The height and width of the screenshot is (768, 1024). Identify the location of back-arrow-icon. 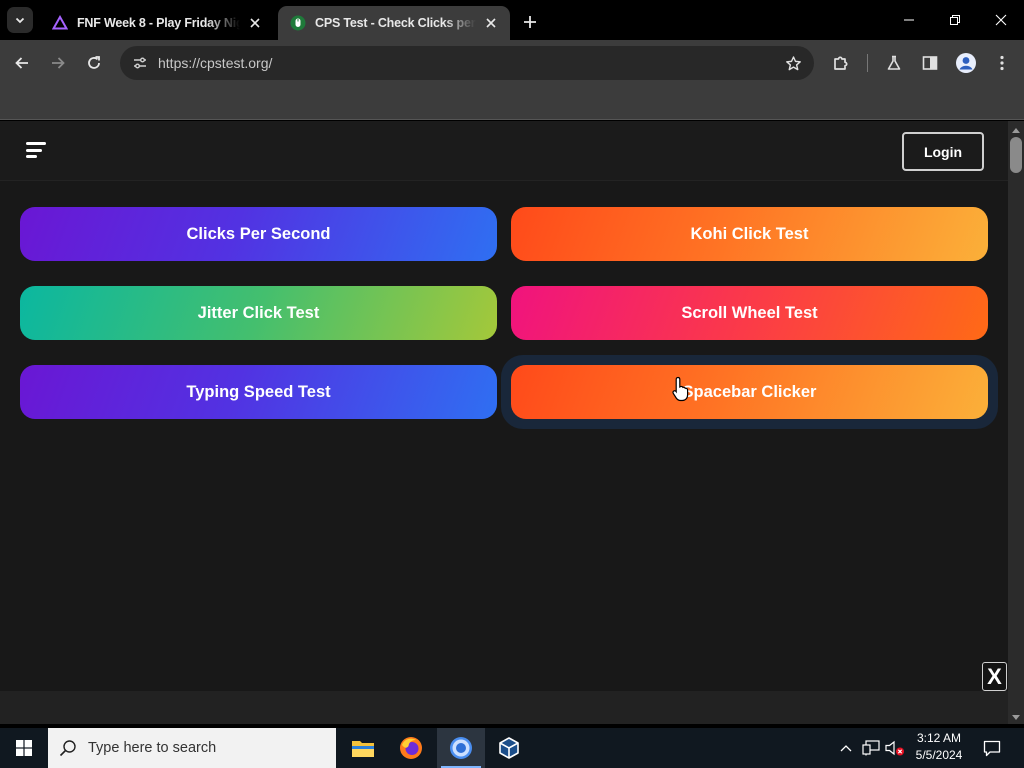
(21, 63).